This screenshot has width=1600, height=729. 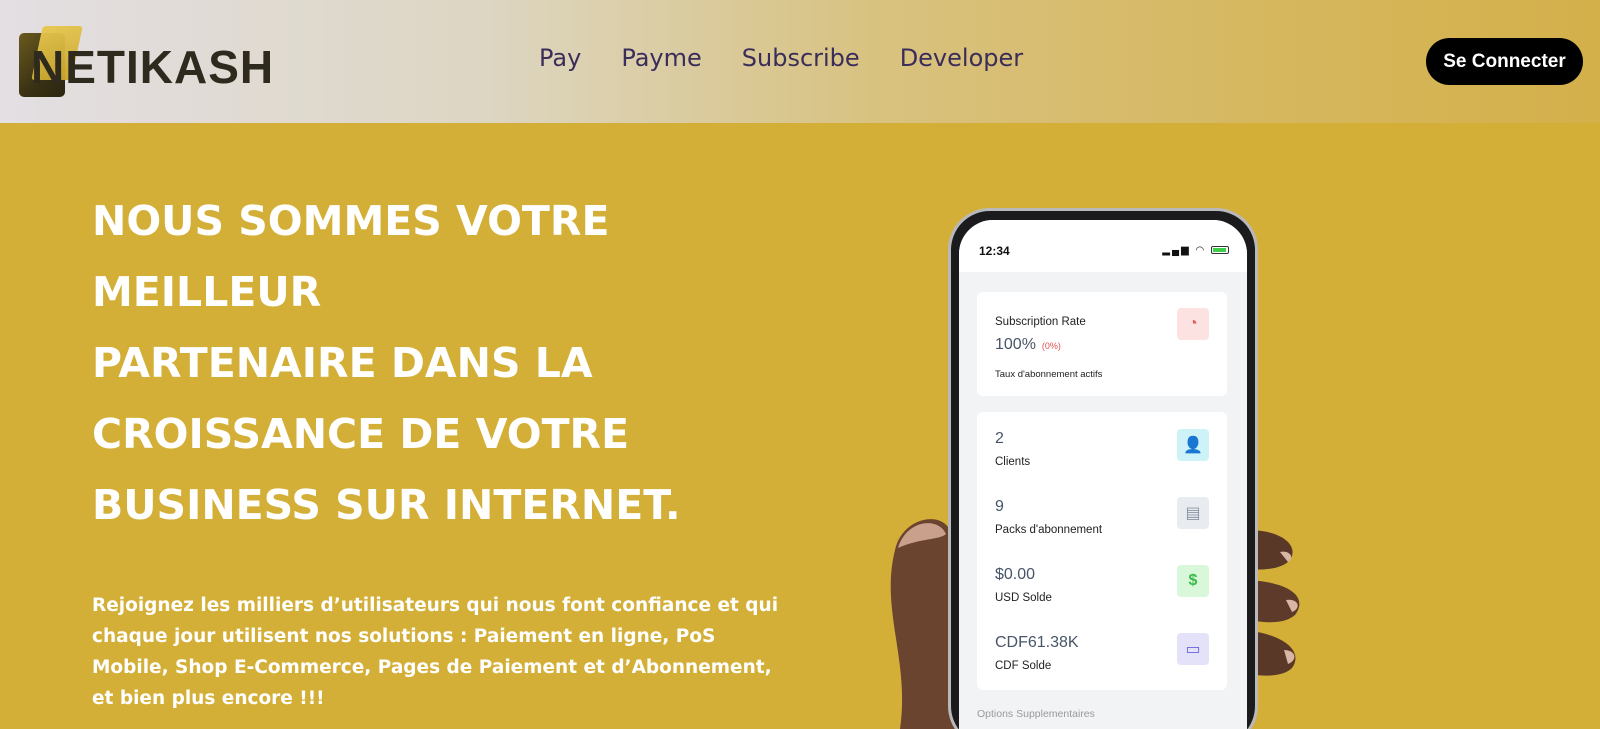 What do you see at coordinates (1049, 530) in the screenshot?
I see `packs-label: Packs d'abonnement` at bounding box center [1049, 530].